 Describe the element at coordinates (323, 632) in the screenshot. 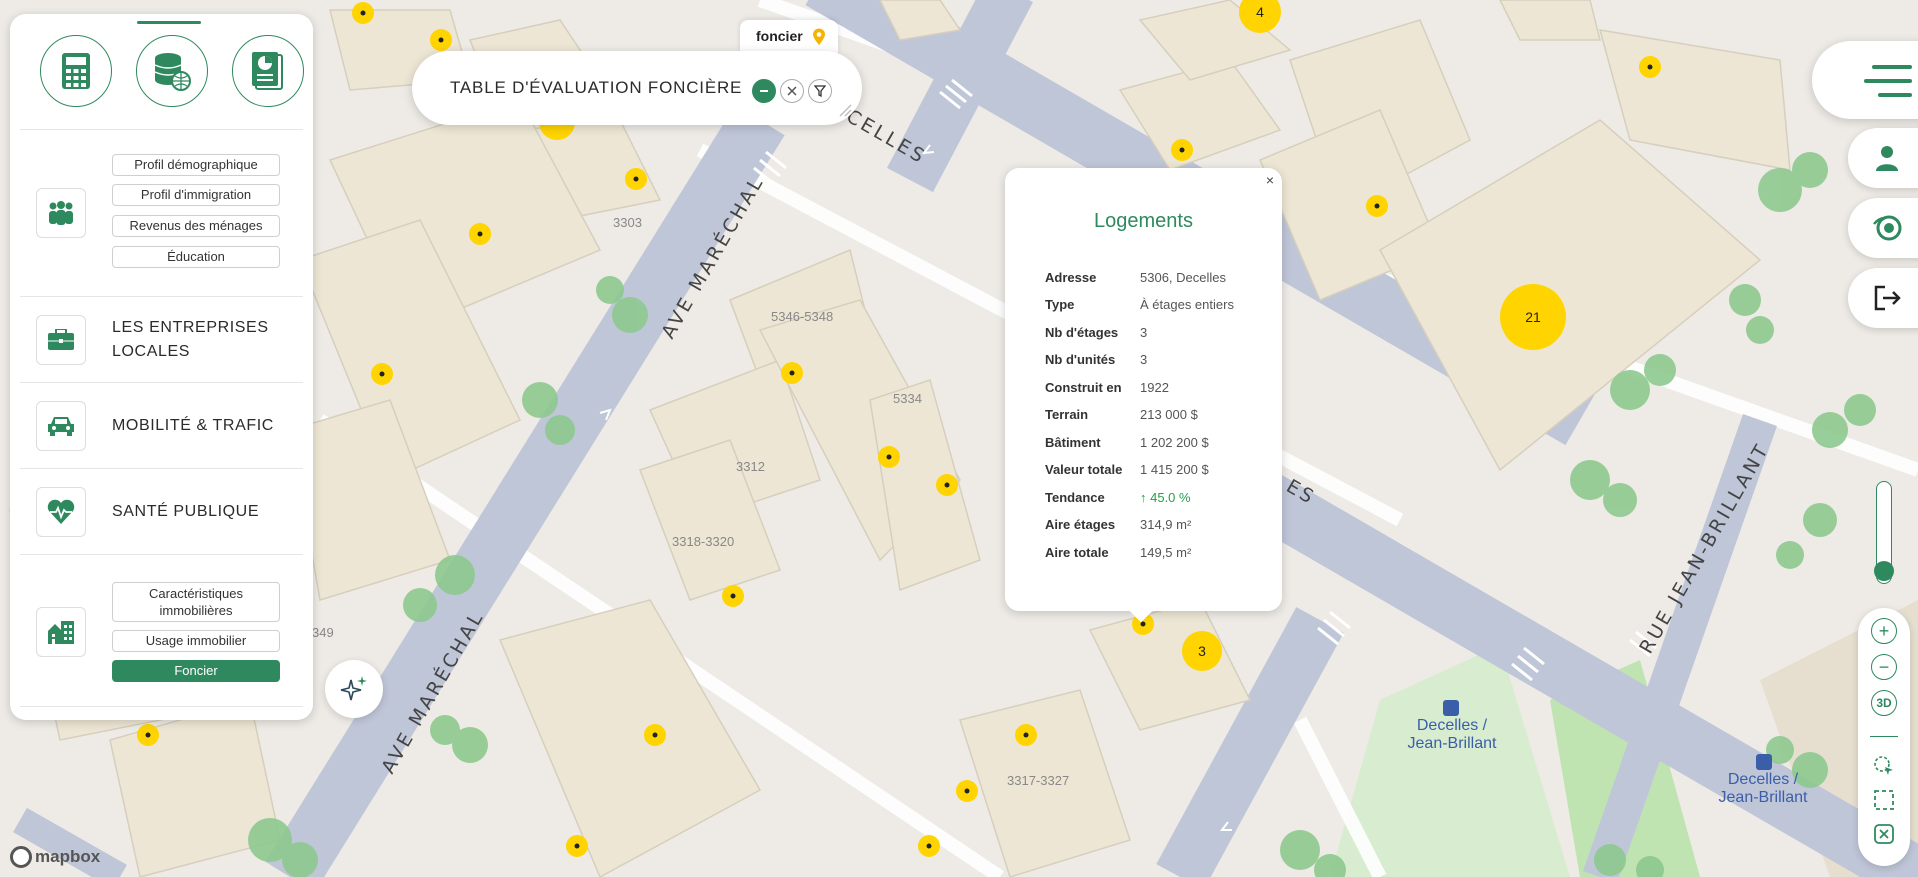

I see `building-number-label: 349` at that location.